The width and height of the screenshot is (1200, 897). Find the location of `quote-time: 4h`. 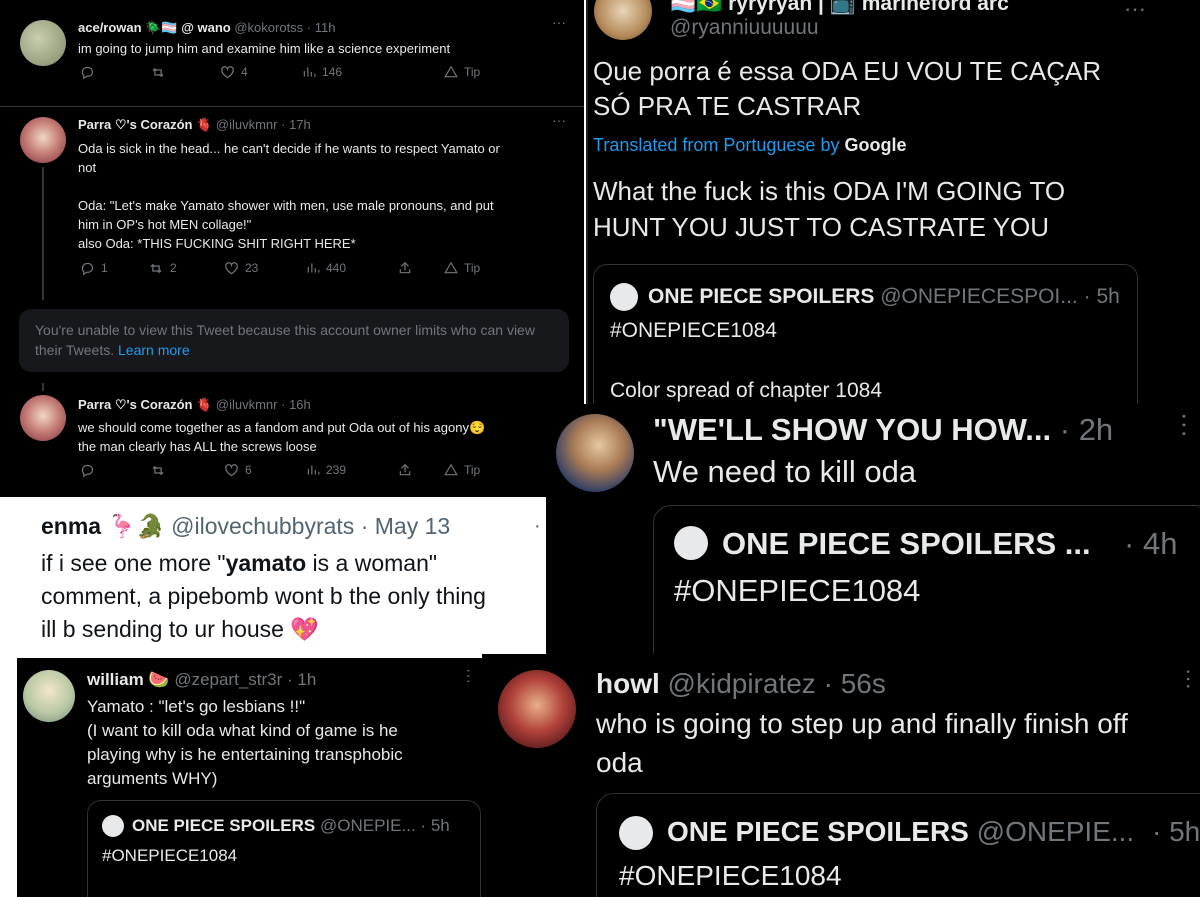

quote-time: 4h is located at coordinates (1160, 543).